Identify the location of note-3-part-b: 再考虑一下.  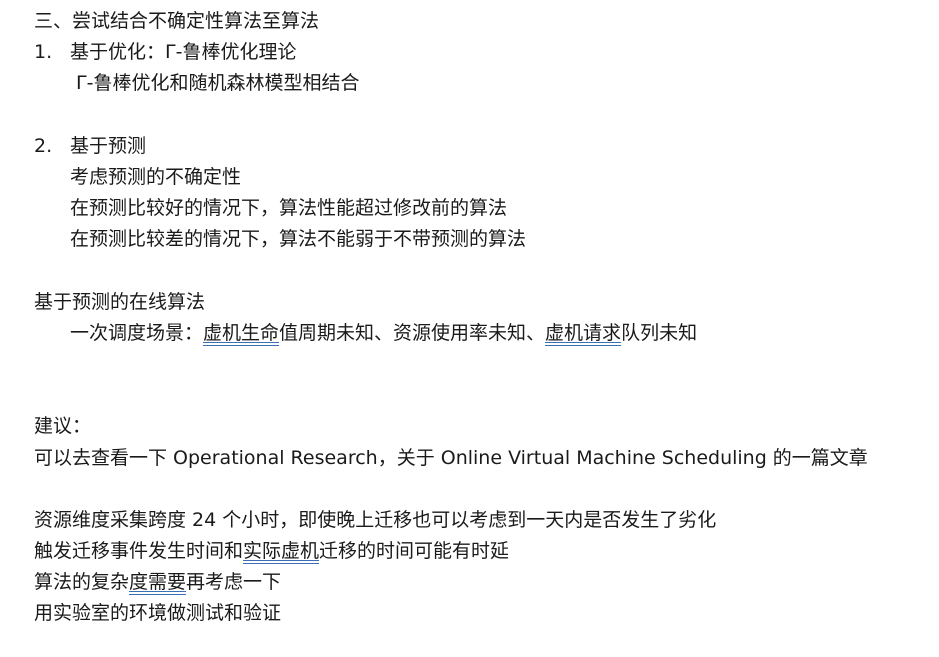
(234, 582).